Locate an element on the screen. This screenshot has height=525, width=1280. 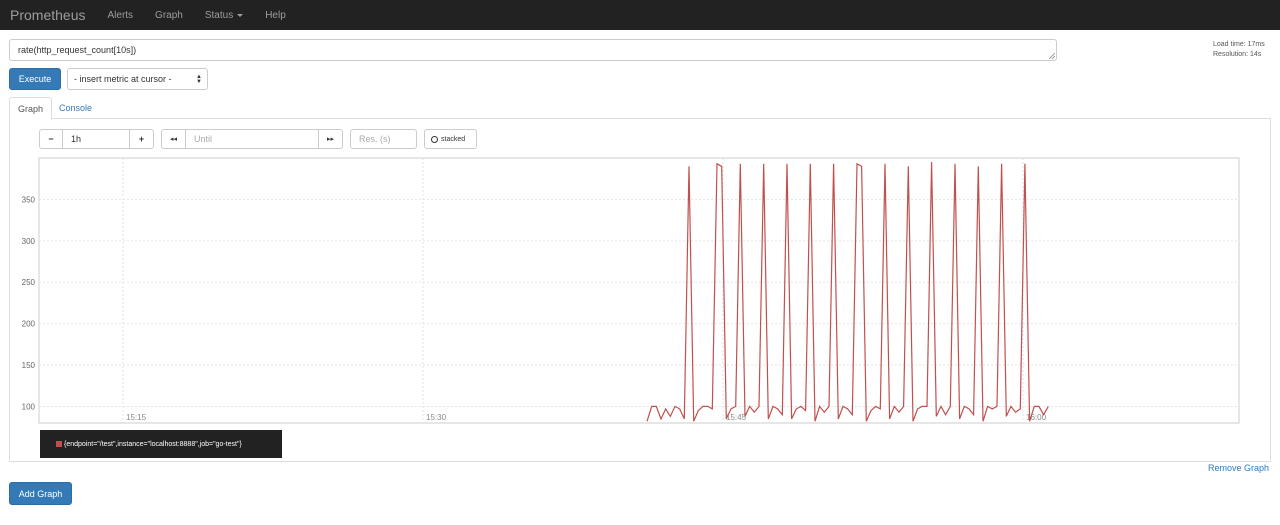
y-tick-label: 200 is located at coordinates (29, 324).